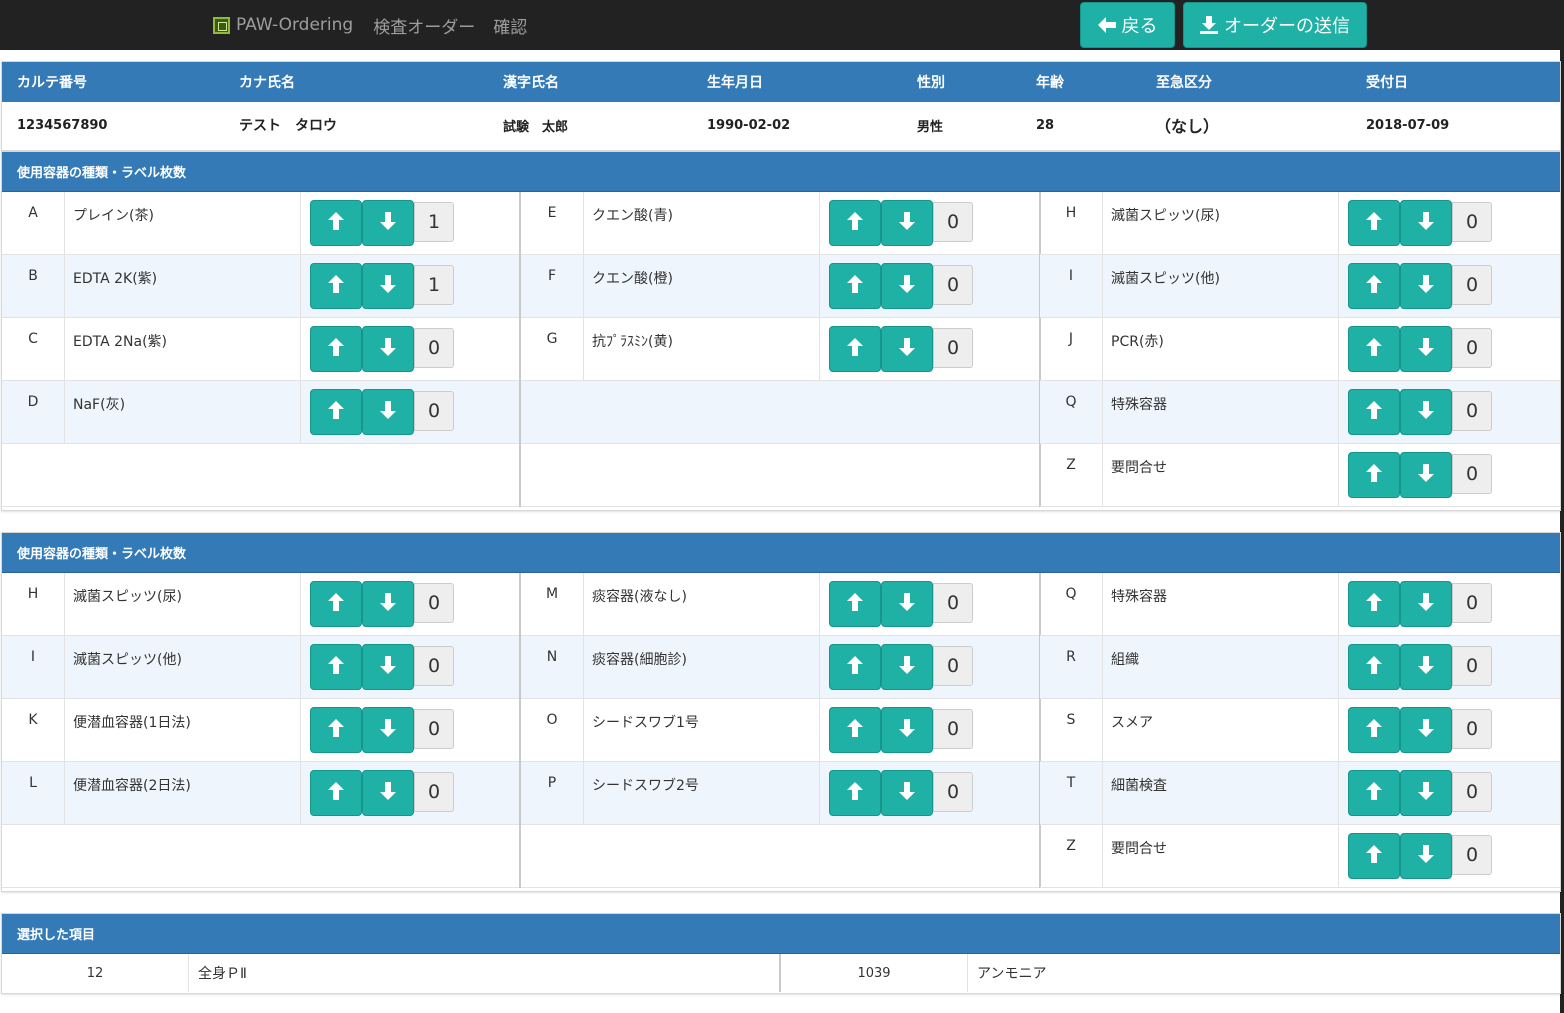 This screenshot has height=1013, width=1564. What do you see at coordinates (260, 412) in the screenshot?
I see `container-row: D NaF(灰) 0` at bounding box center [260, 412].